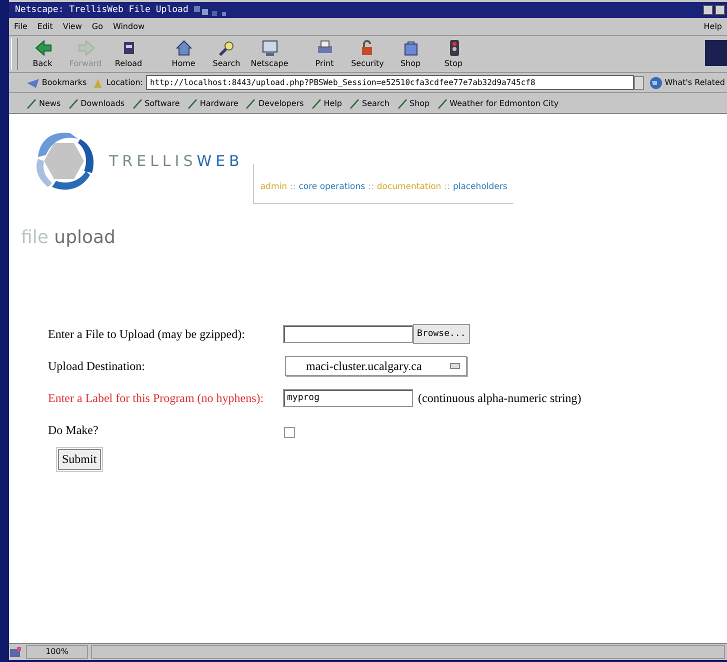 The height and width of the screenshot is (662, 727). What do you see at coordinates (720, 10) in the screenshot?
I see `maximize-button` at bounding box center [720, 10].